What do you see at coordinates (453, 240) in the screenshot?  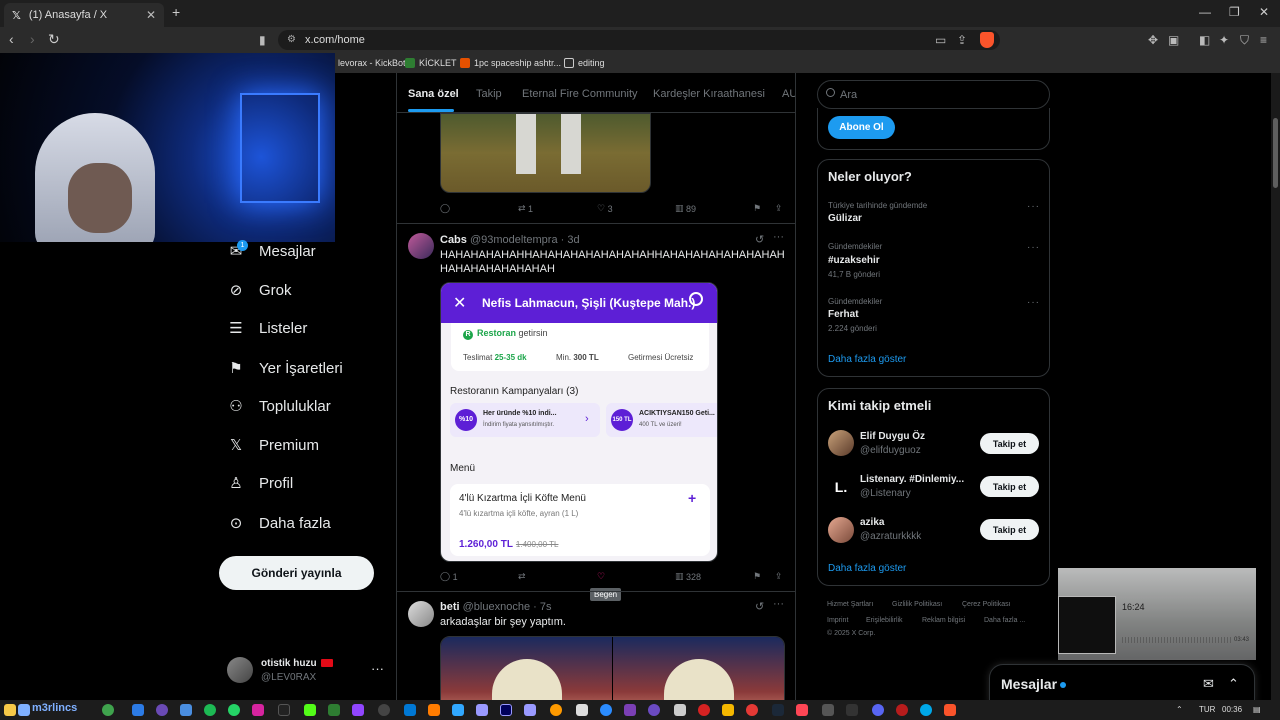 I see `author-name: Cabs` at bounding box center [453, 240].